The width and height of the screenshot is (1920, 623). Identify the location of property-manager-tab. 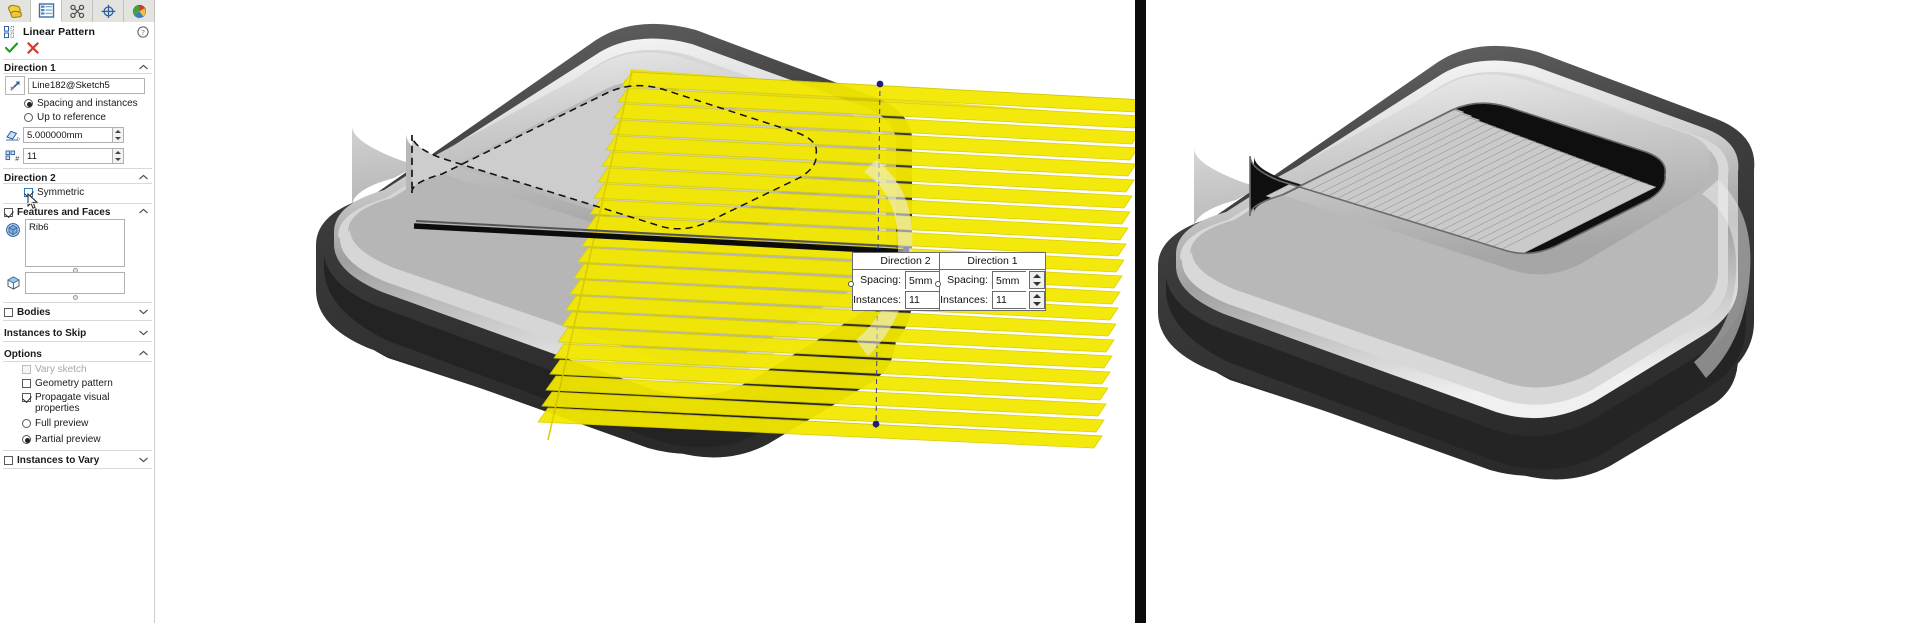
(46, 11).